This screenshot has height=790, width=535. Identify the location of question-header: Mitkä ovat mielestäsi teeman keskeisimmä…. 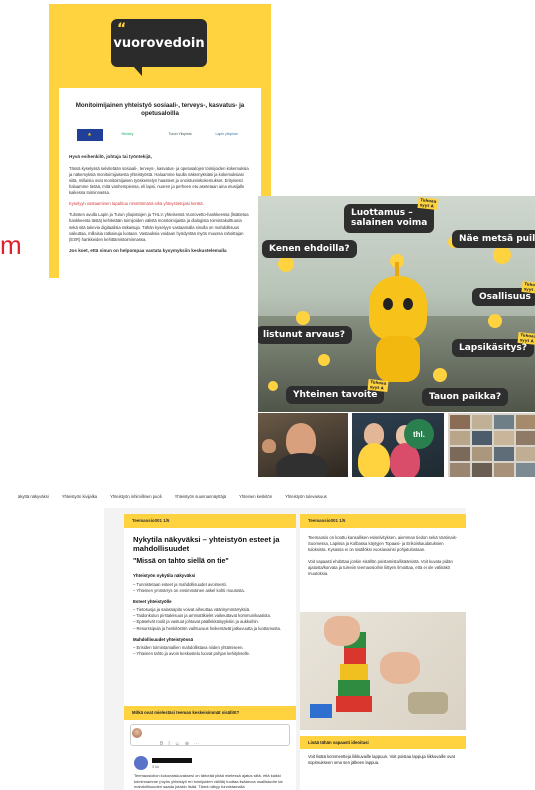
(210, 713).